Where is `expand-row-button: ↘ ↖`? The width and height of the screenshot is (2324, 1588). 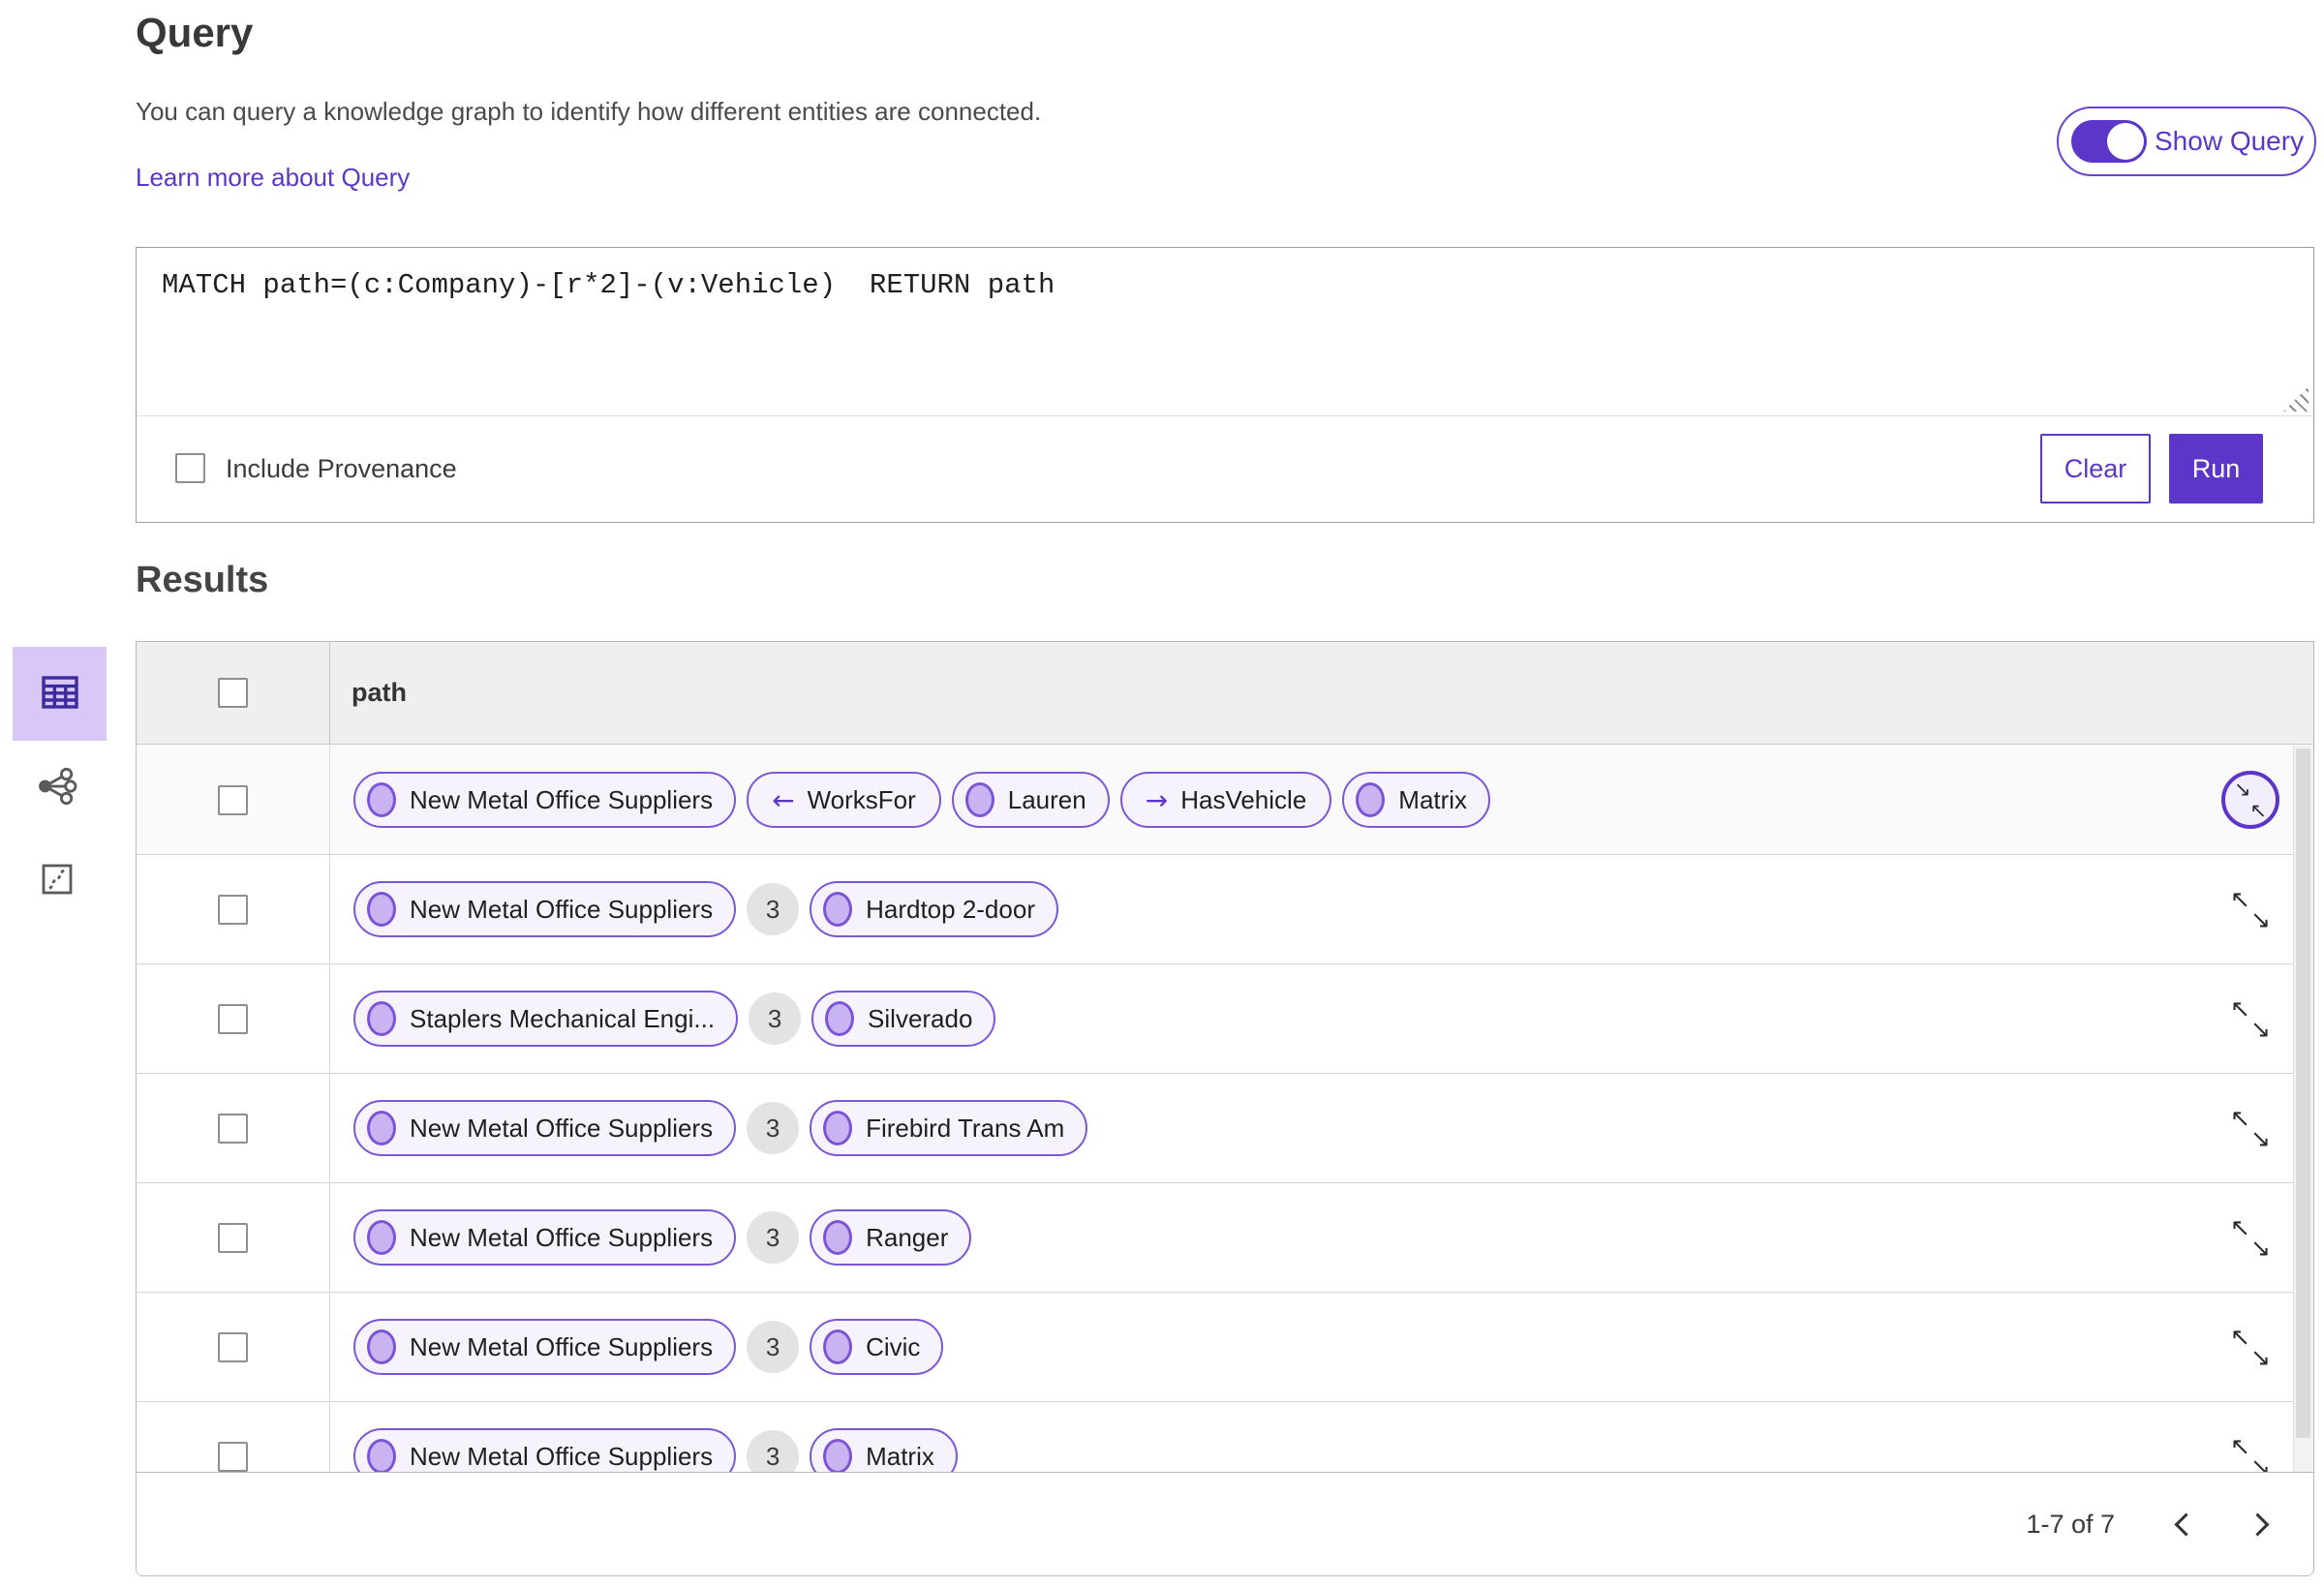
expand-row-button: ↘ ↖ is located at coordinates (2250, 800).